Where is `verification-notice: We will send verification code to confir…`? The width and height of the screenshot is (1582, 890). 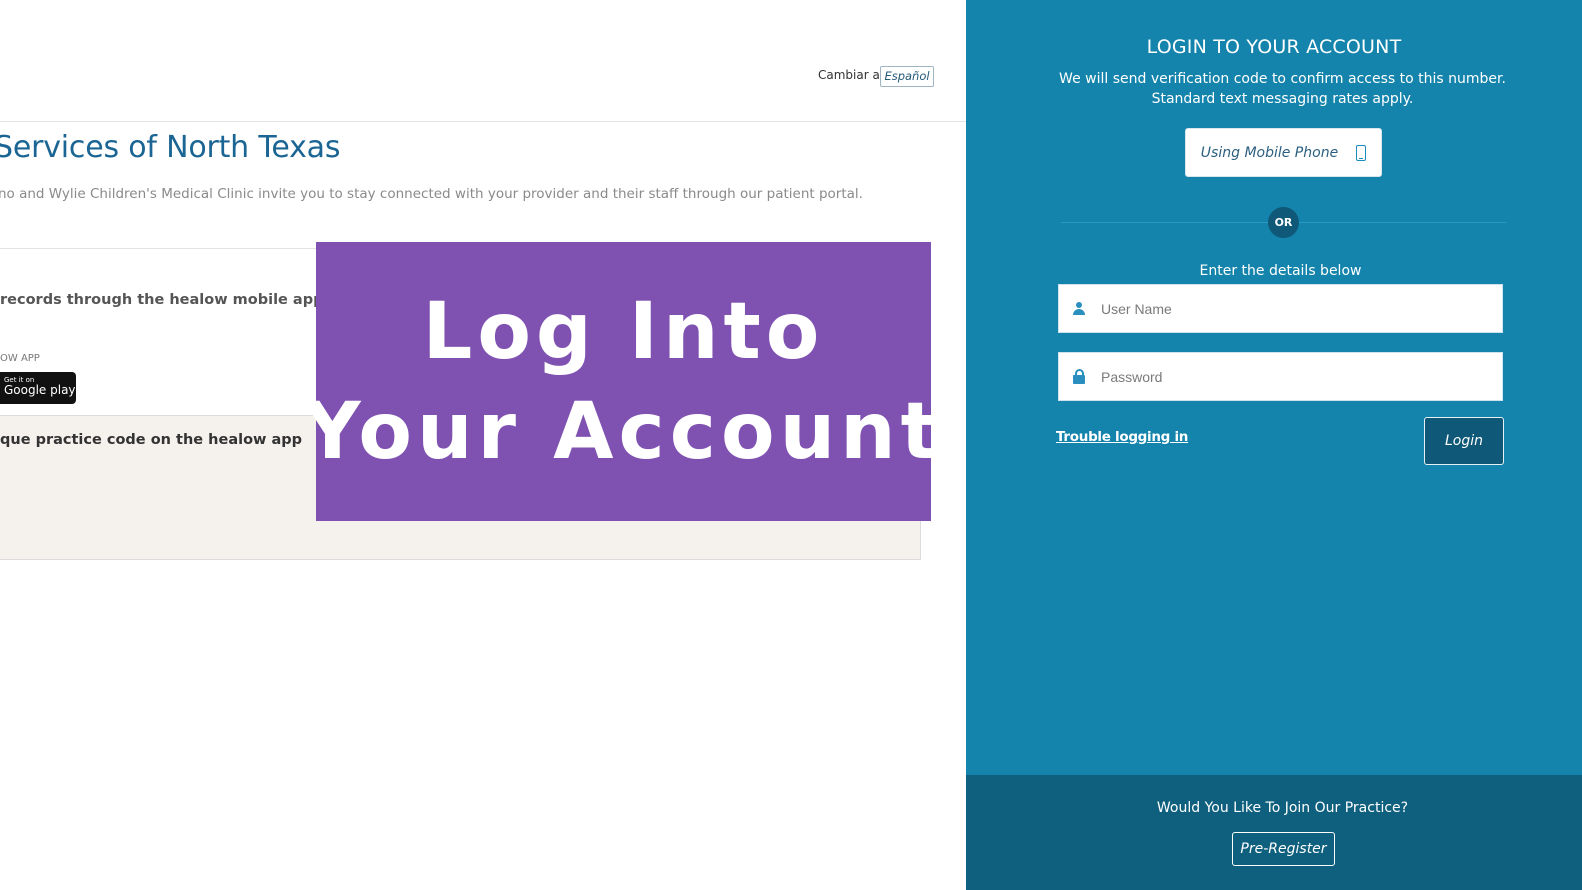 verification-notice: We will send verification code to confir… is located at coordinates (1274, 89).